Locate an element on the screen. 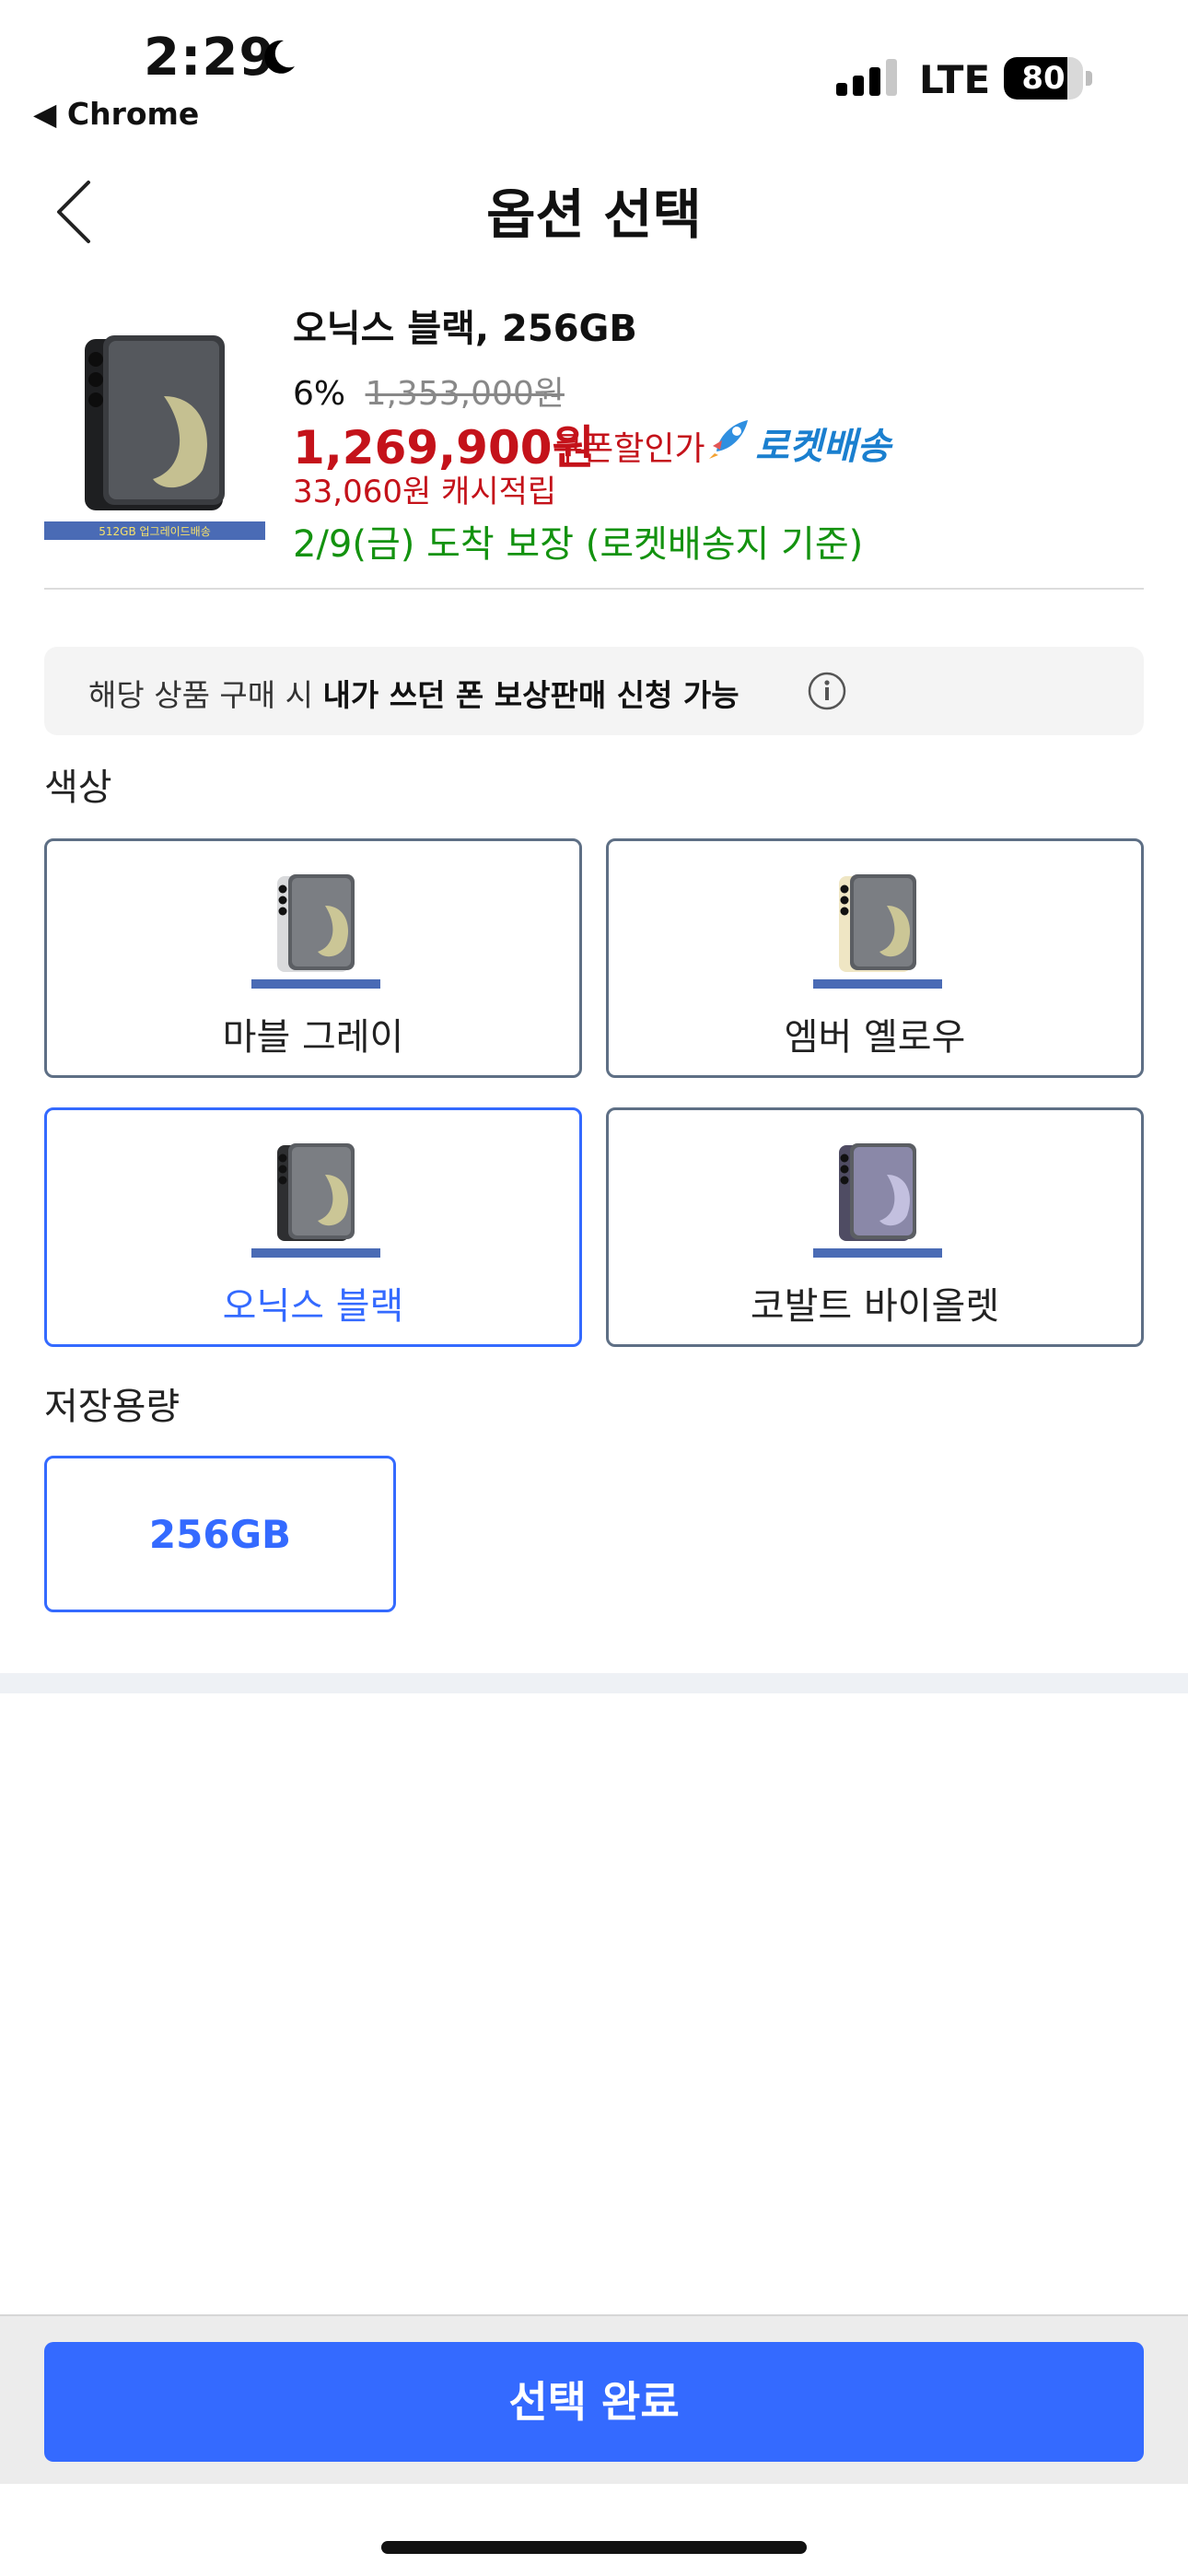 The height and width of the screenshot is (2576, 1188). section-separator is located at coordinates (594, 1683).